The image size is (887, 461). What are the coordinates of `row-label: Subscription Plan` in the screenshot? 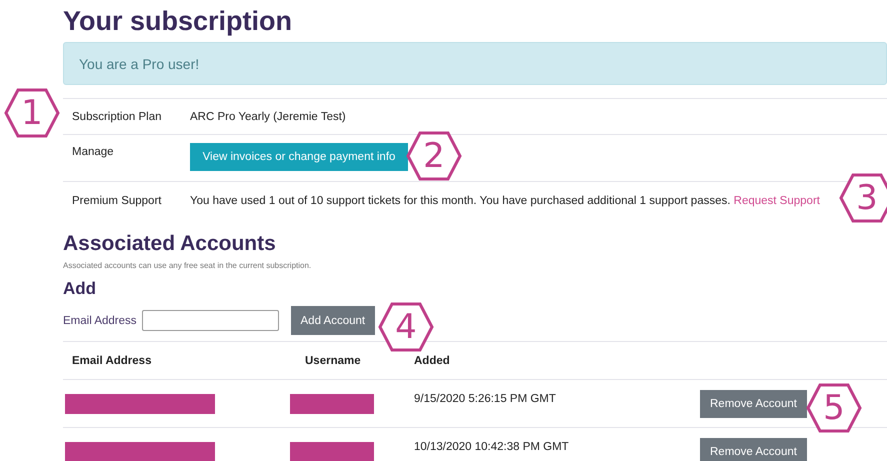 It's located at (117, 116).